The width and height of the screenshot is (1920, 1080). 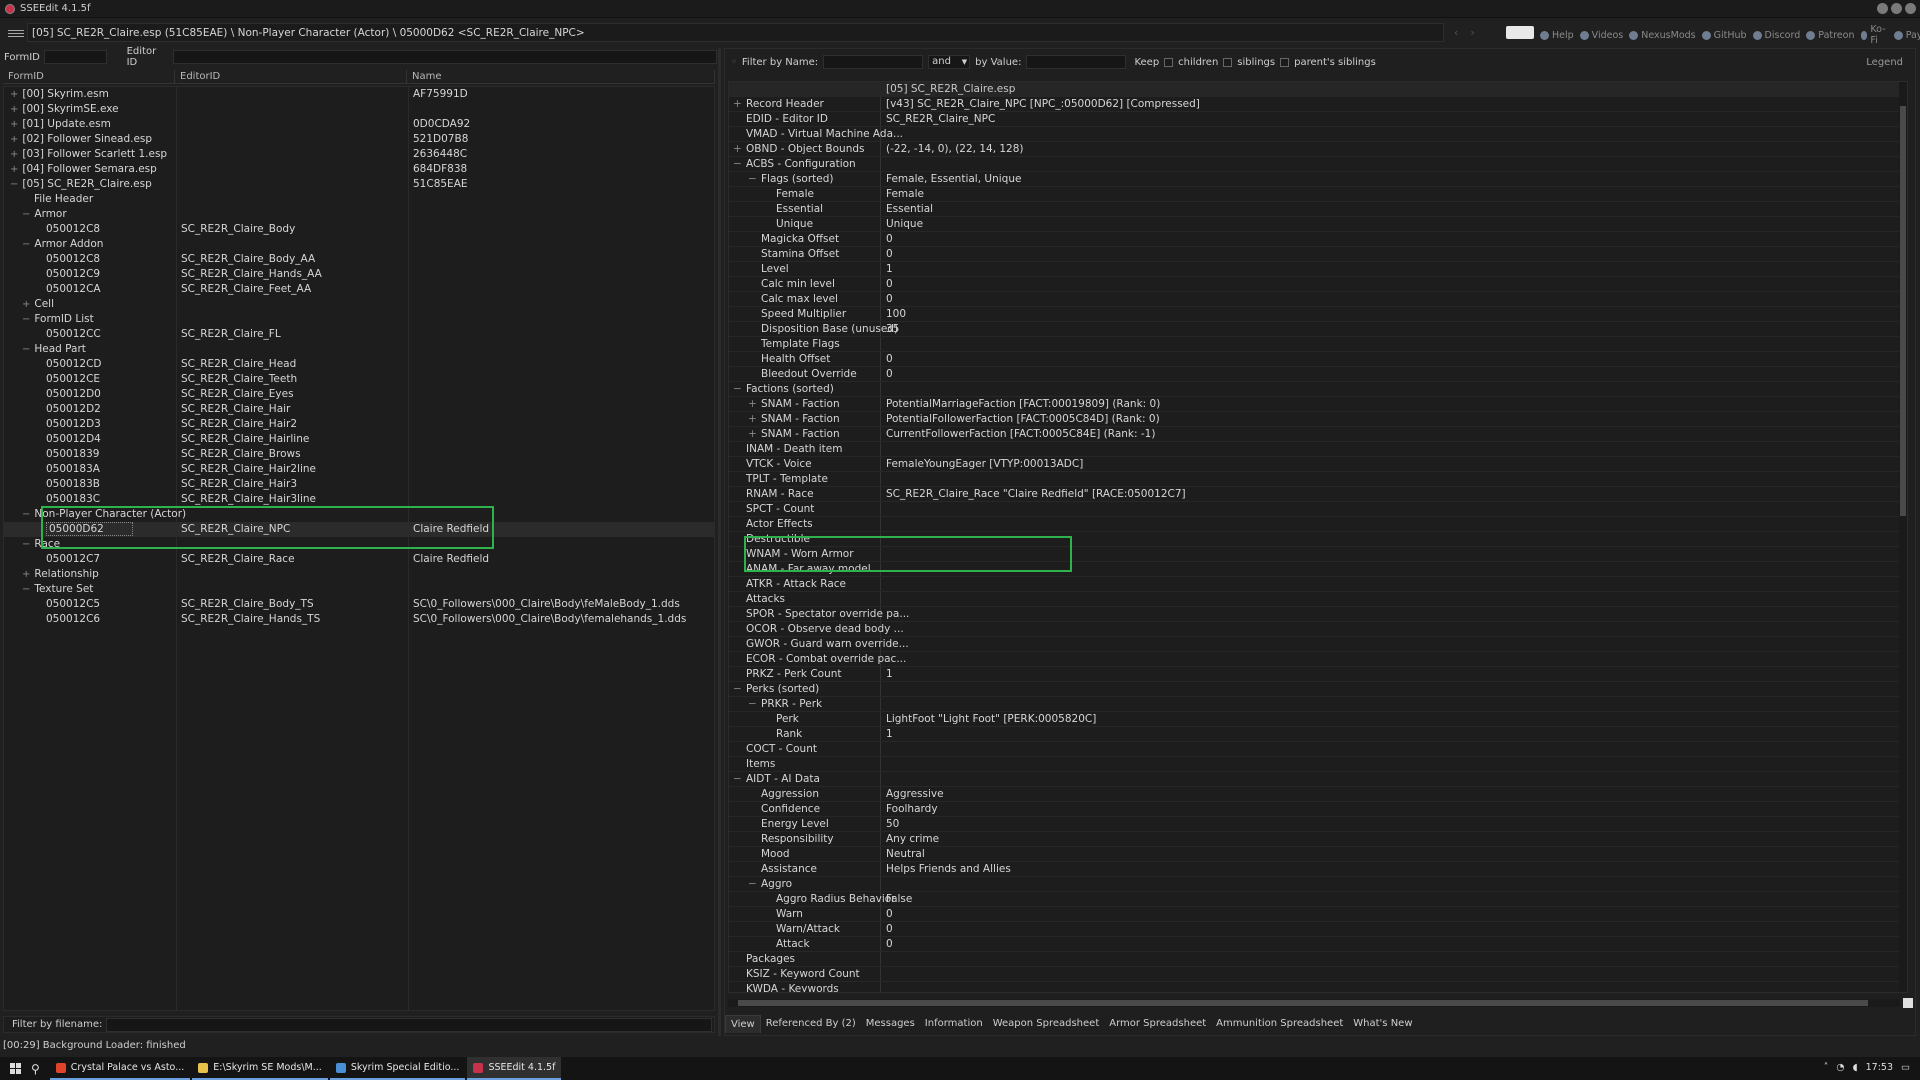 I want to click on field-row: PRKZ - Perk Count 1, so click(x=1318, y=674).